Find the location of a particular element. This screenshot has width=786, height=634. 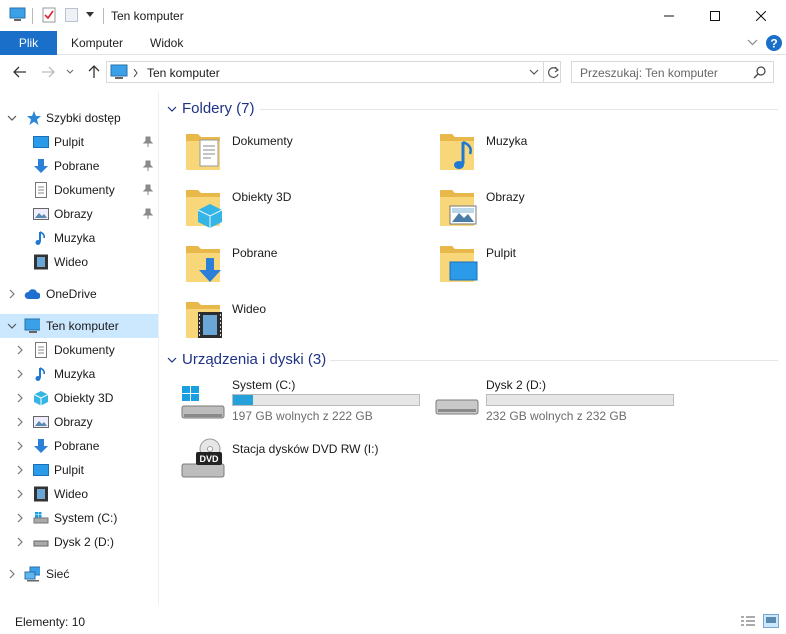

item-count: Elementy: 10 is located at coordinates (50, 622).